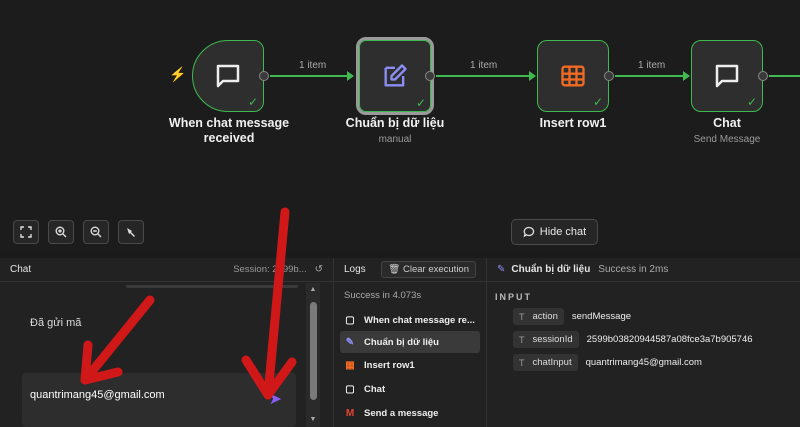  What do you see at coordinates (545, 316) in the screenshot?
I see `field-key-label: action` at bounding box center [545, 316].